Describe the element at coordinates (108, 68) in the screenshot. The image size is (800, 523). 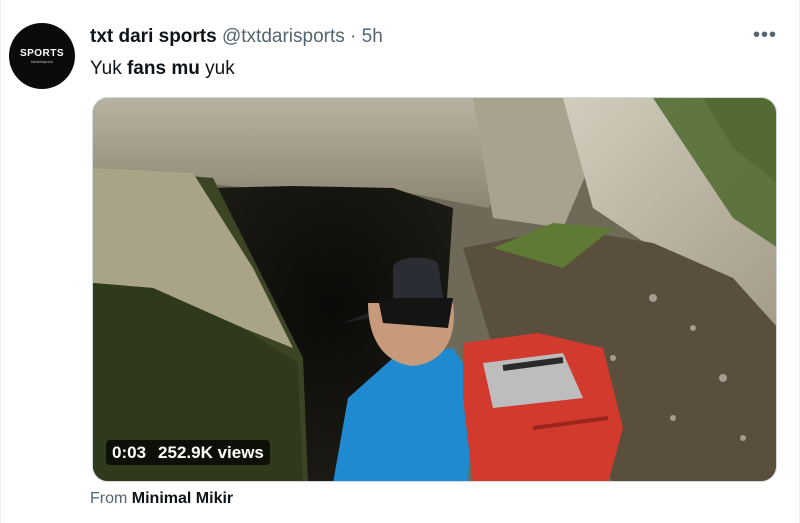
I see `tweet-text-start: Yuk` at that location.